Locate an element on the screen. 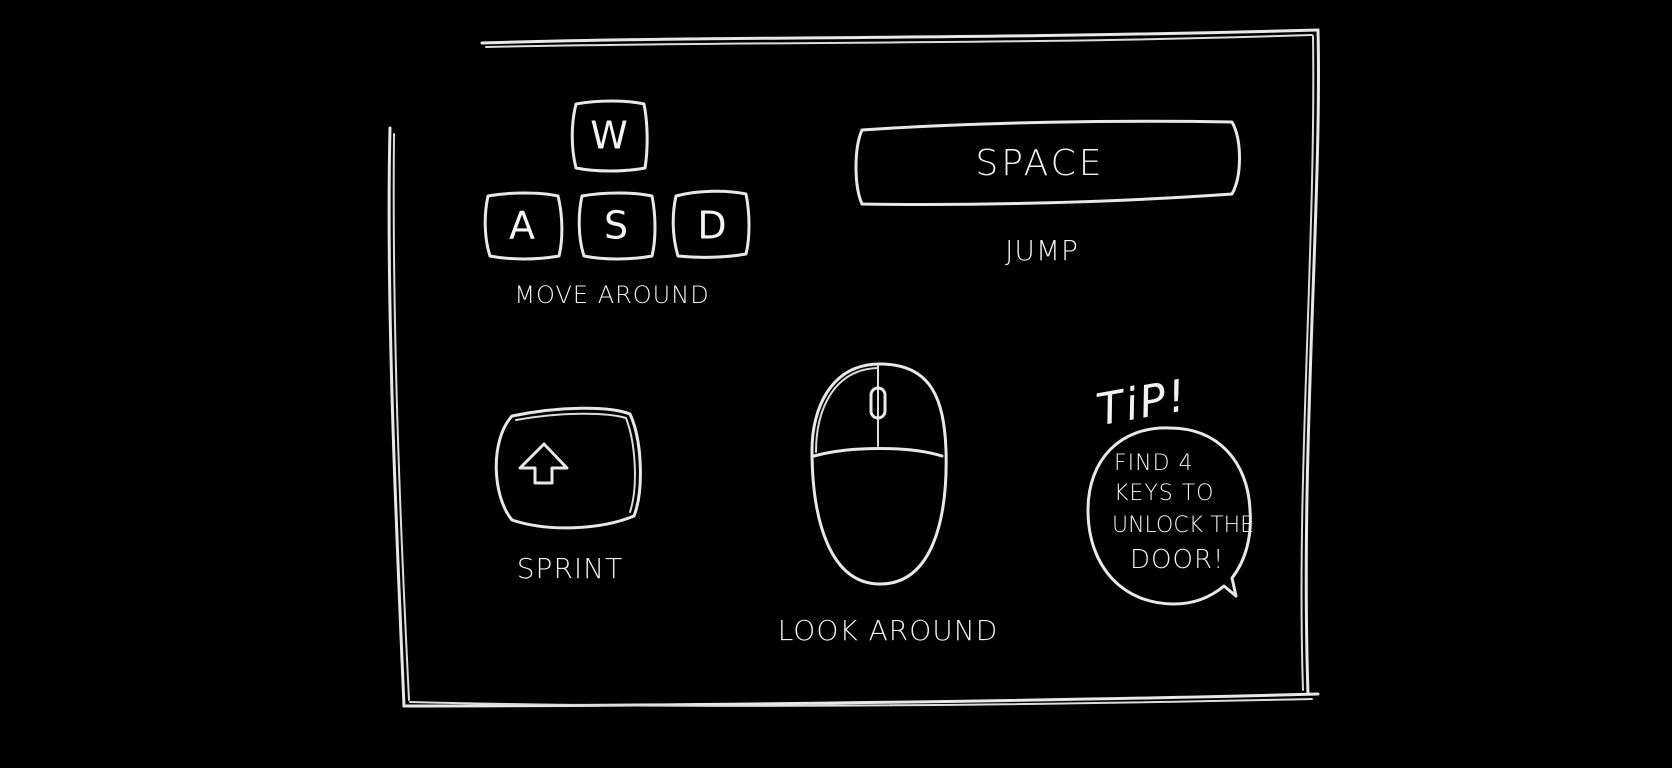 This screenshot has width=1672, height=768. tip-heading: TiP! is located at coordinates (1142, 403).